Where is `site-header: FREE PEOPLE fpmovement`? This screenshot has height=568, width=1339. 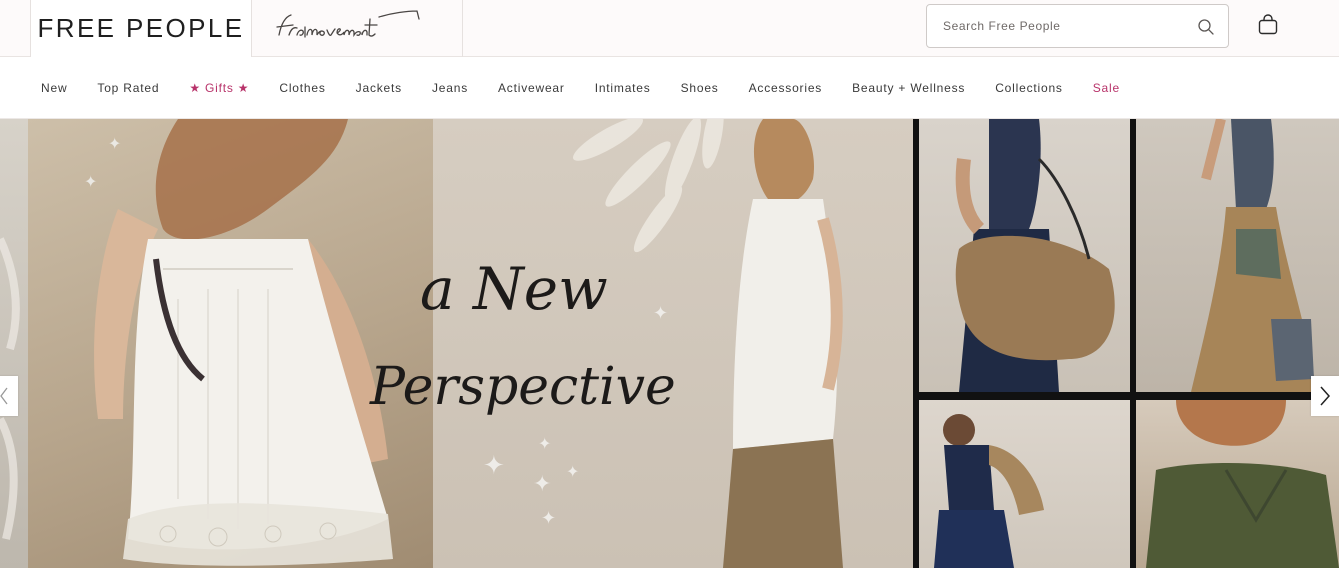
site-header: FREE PEOPLE fpmovement is located at coordinates (669, 28).